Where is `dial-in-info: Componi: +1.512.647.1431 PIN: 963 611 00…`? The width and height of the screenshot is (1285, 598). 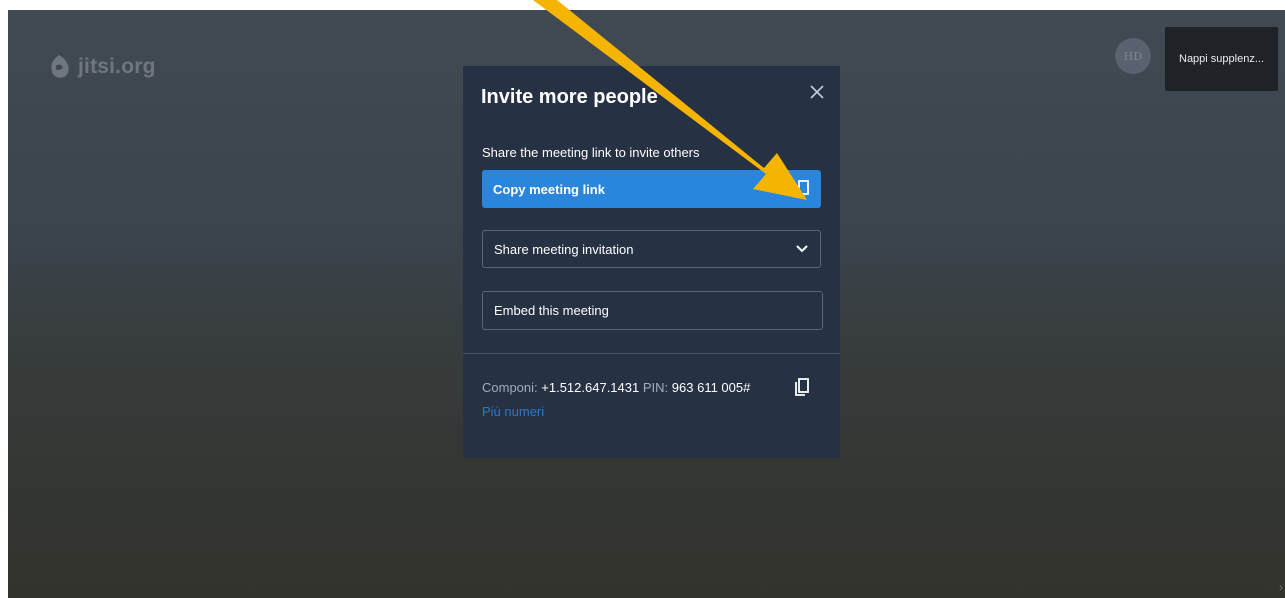
dial-in-info: Componi: +1.512.647.1431 PIN: 963 611 00… is located at coordinates (616, 387).